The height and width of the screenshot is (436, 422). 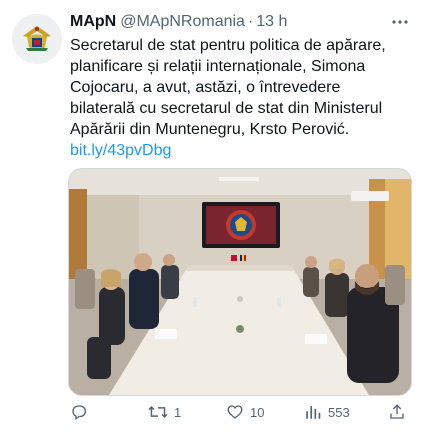 I want to click on author-handle: @MApNRomania, so click(x=182, y=22).